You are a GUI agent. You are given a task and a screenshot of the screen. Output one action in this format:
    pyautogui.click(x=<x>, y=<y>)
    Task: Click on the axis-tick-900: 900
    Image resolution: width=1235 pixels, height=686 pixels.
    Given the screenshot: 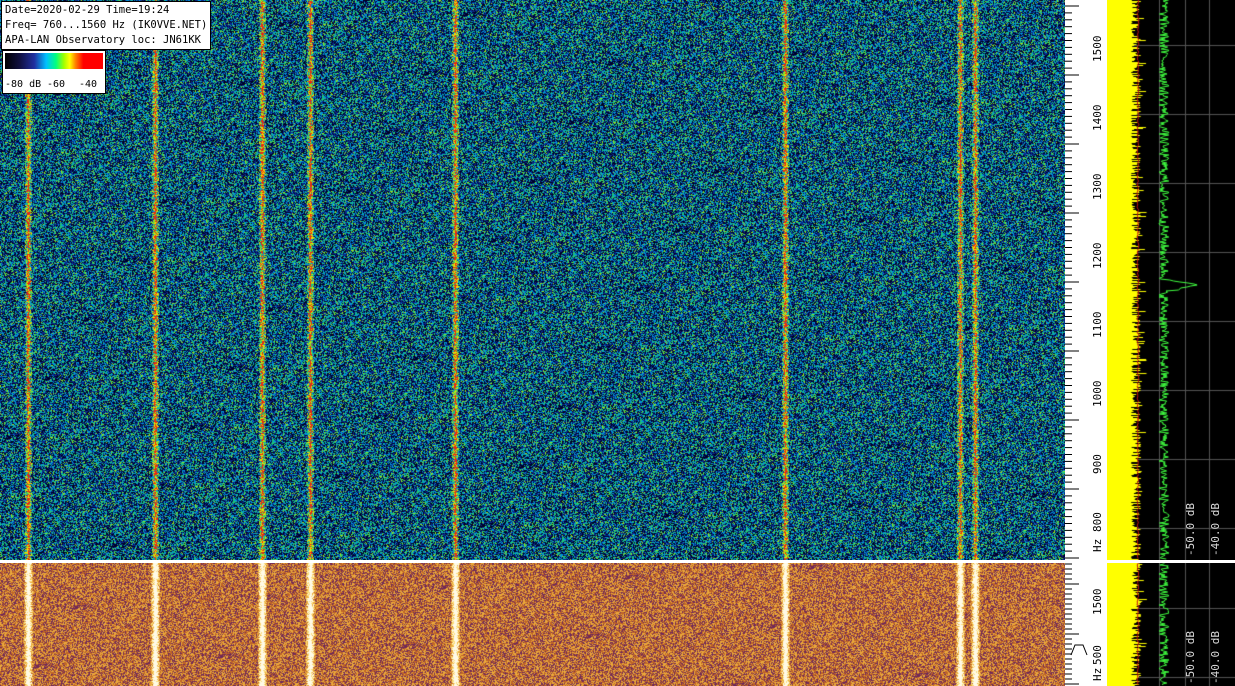 What is the action you would take?
    pyautogui.click(x=1097, y=464)
    